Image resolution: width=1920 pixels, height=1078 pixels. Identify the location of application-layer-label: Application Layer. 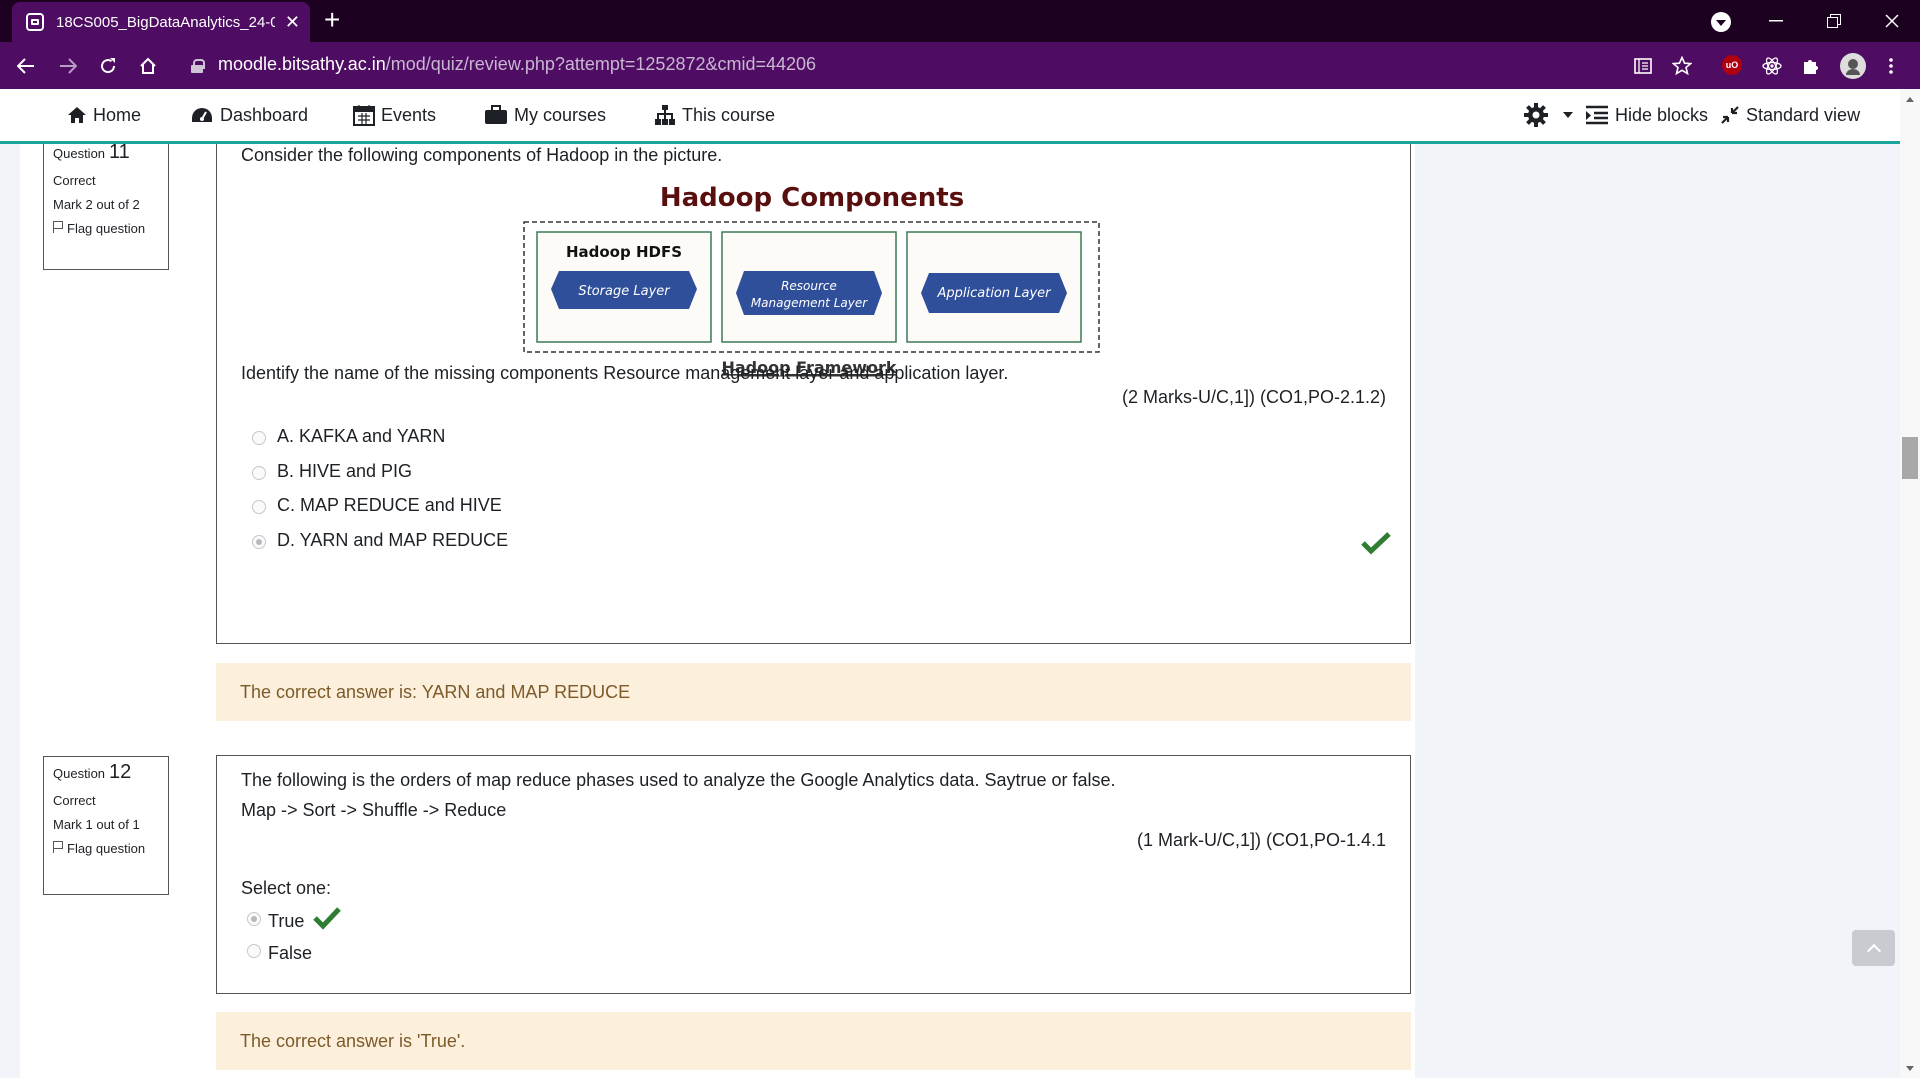
(994, 293).